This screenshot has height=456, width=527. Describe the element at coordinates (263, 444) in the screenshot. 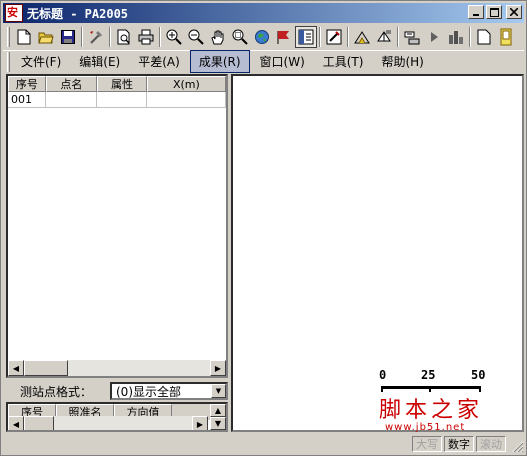

I see `status-bar: 大写 数字 滚动` at that location.